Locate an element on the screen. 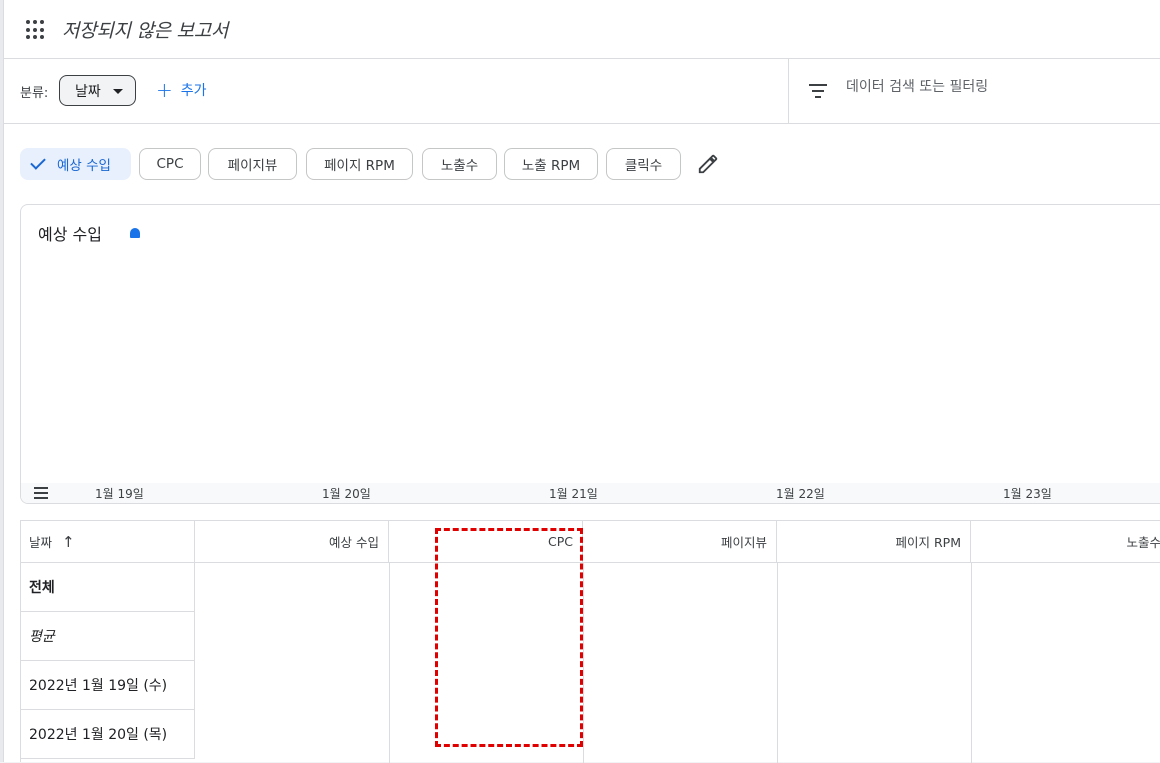 Image resolution: width=1160 pixels, height=763 pixels. metric-chip-cpc: CPC is located at coordinates (170, 164).